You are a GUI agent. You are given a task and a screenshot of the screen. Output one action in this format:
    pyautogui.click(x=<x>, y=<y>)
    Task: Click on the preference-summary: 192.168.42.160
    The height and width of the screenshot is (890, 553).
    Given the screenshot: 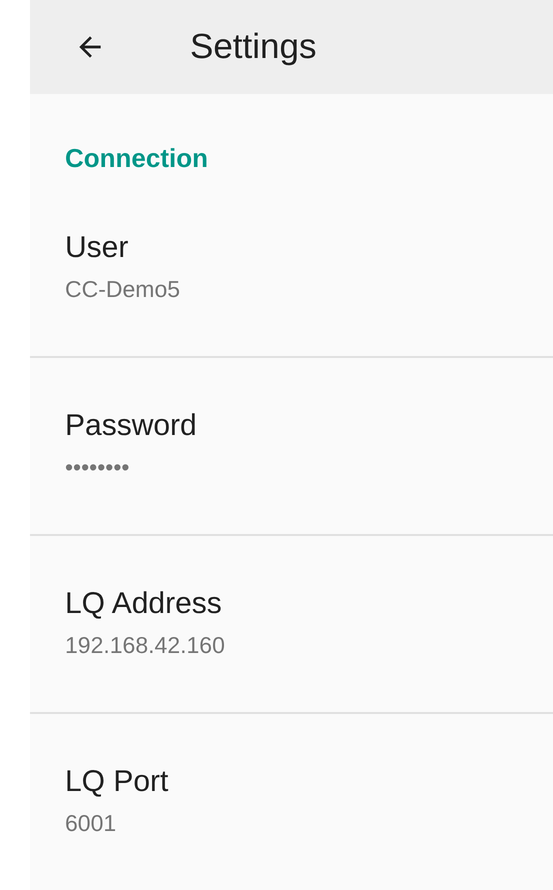 What is the action you would take?
    pyautogui.click(x=145, y=645)
    